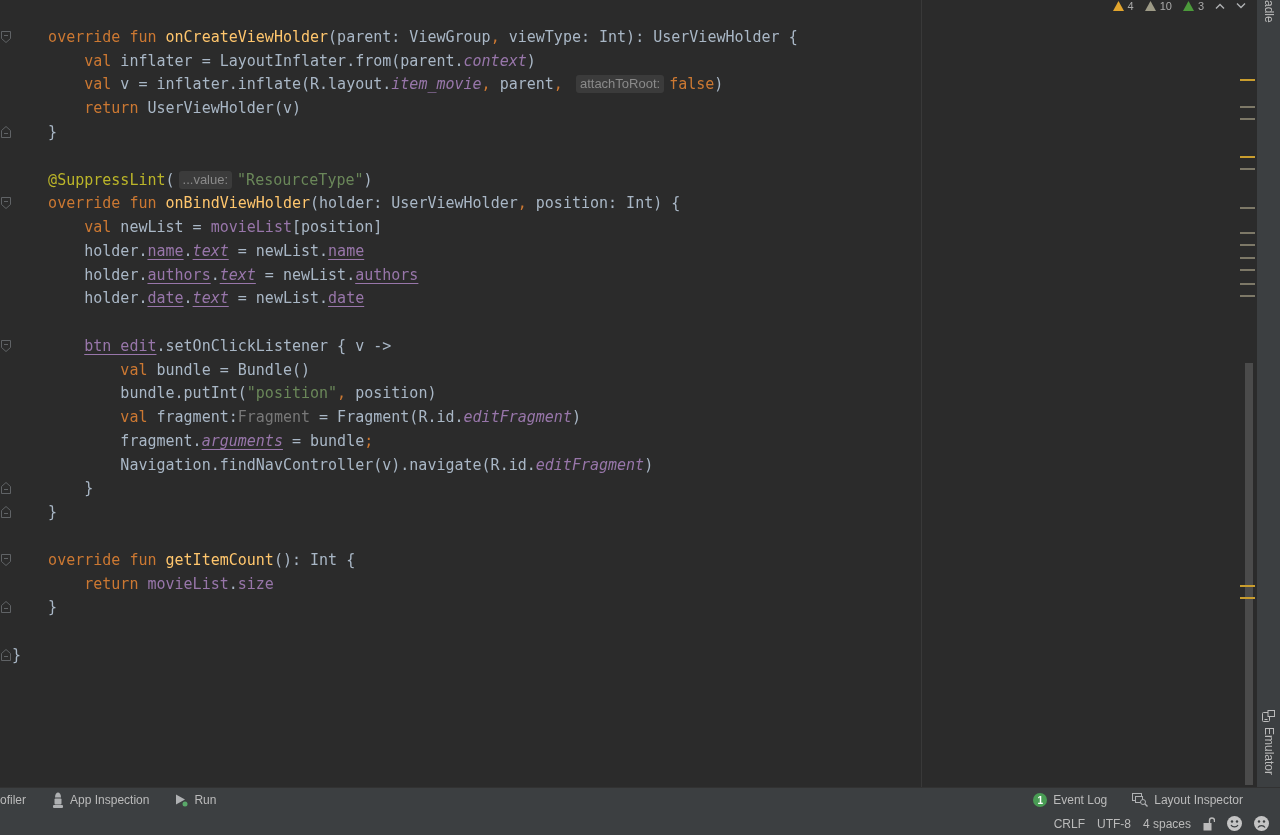 The width and height of the screenshot is (1280, 835). Describe the element at coordinates (251, 274) in the screenshot. I see `code-text: holder.authors.text = newList.authors` at that location.